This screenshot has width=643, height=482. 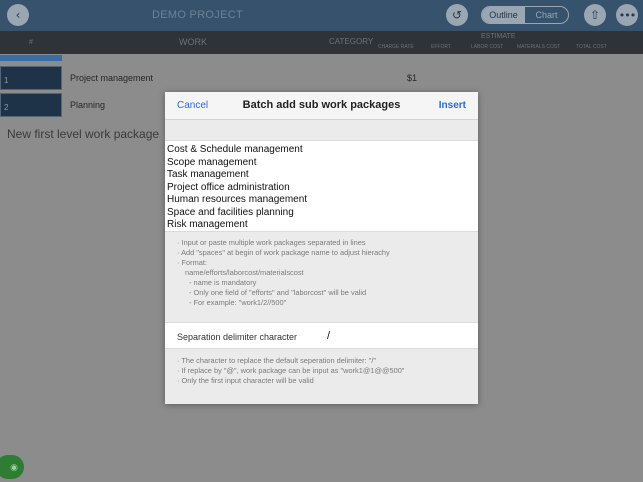 I want to click on row-label-1: Project management, so click(x=111, y=78).